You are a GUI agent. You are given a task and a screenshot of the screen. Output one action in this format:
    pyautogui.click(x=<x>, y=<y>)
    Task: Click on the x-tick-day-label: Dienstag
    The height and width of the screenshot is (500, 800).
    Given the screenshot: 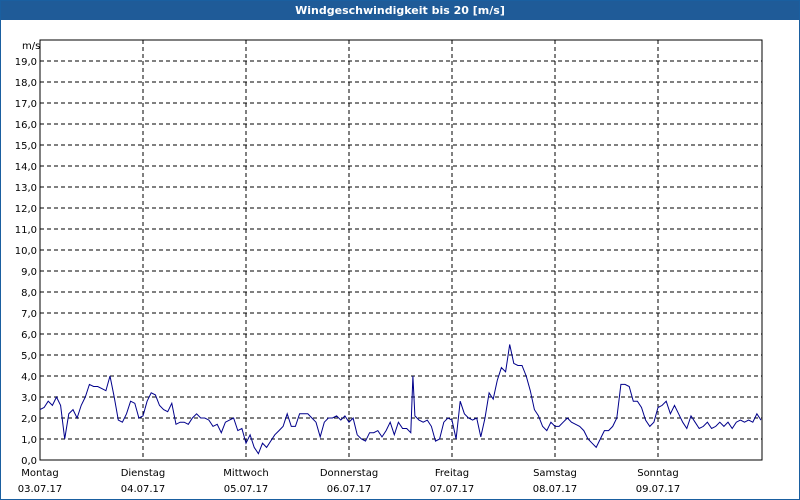 What is the action you would take?
    pyautogui.click(x=143, y=473)
    